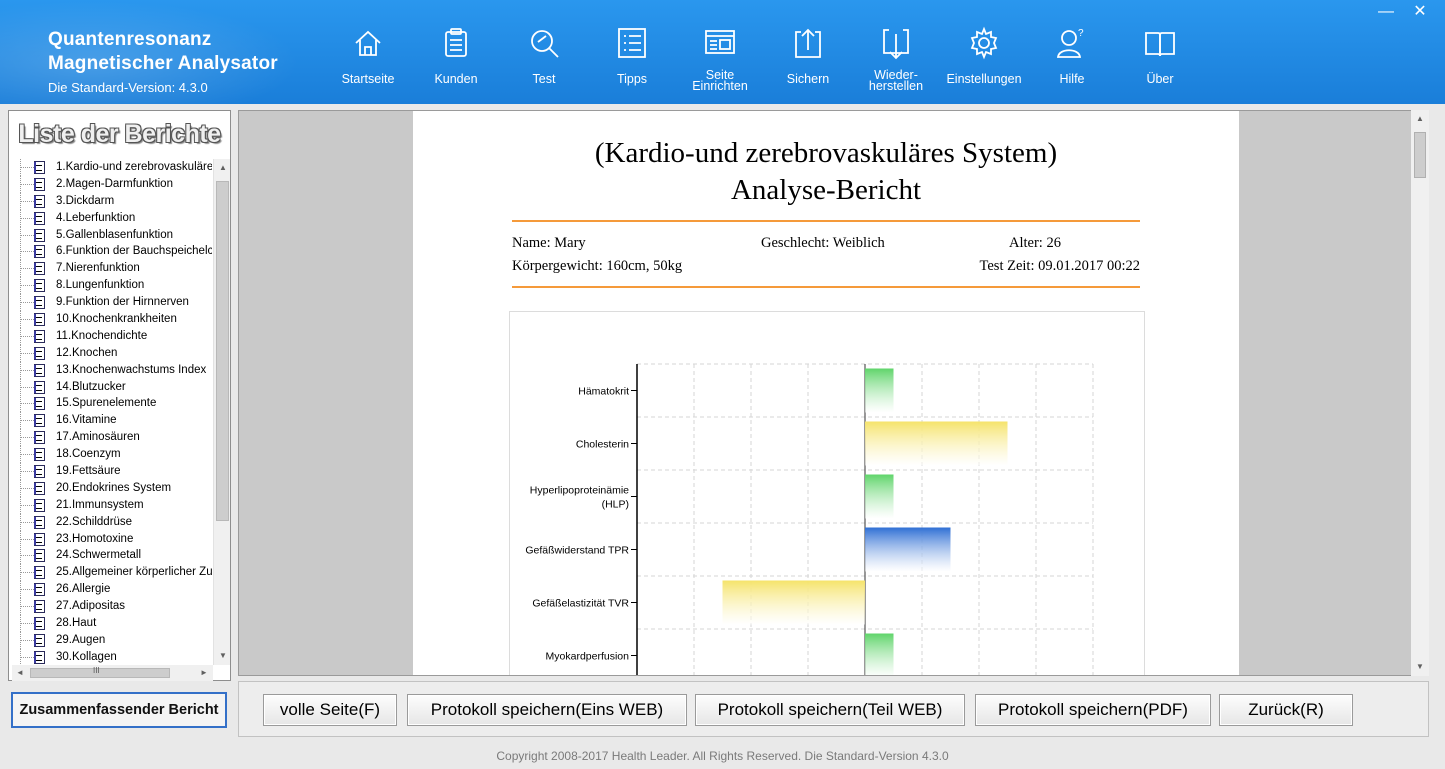  What do you see at coordinates (112, 421) in the screenshot?
I see `report-list-item: 16.Vitamine` at bounding box center [112, 421].